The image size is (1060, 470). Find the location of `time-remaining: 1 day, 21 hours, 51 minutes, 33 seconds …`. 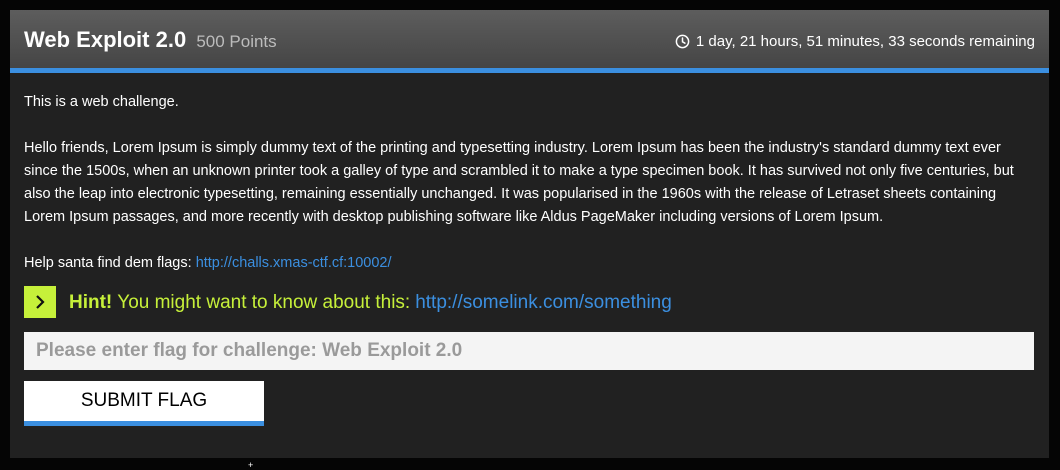

time-remaining: 1 day, 21 hours, 51 minutes, 33 seconds … is located at coordinates (865, 41).